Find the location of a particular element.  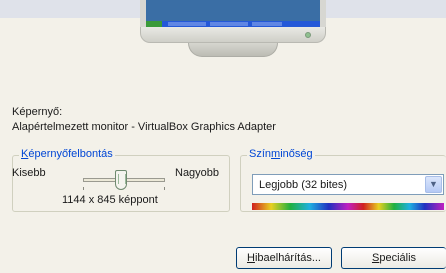

monitor-preview-screen is located at coordinates (233, 13).